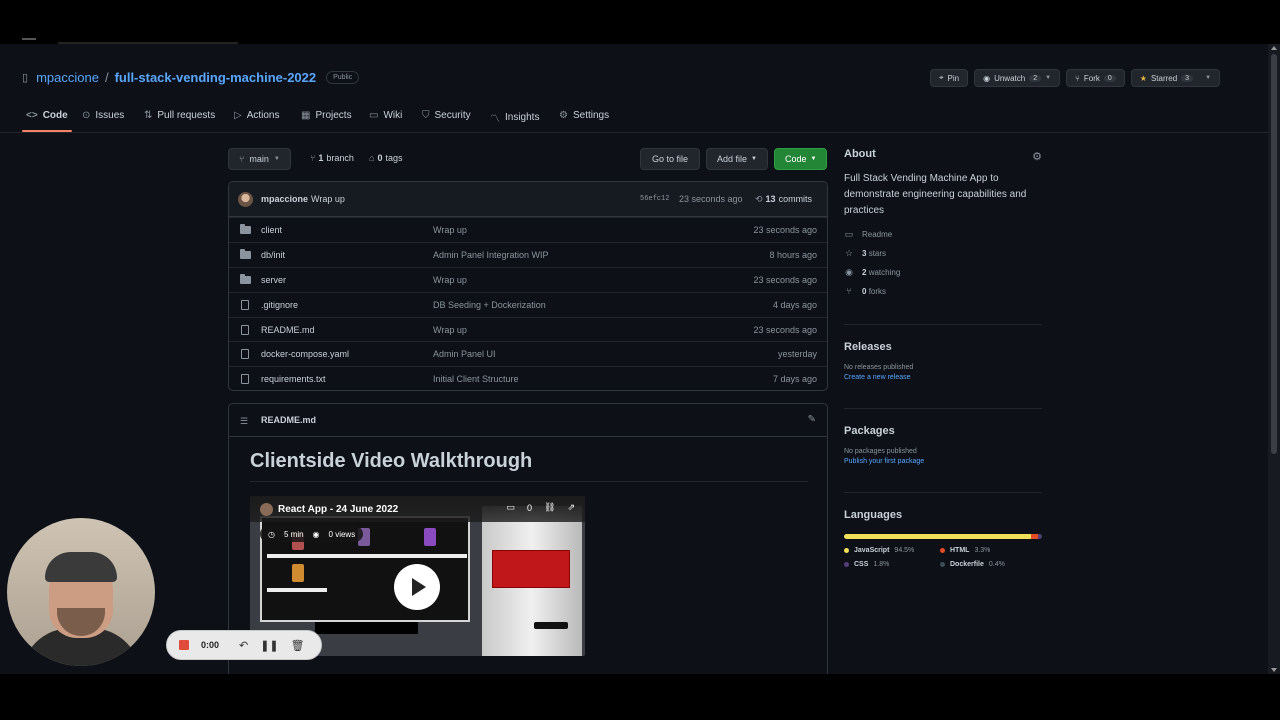 The width and height of the screenshot is (1280, 720). Describe the element at coordinates (186, 115) in the screenshot. I see `tab-pull-requests-label: Pull requests` at that location.